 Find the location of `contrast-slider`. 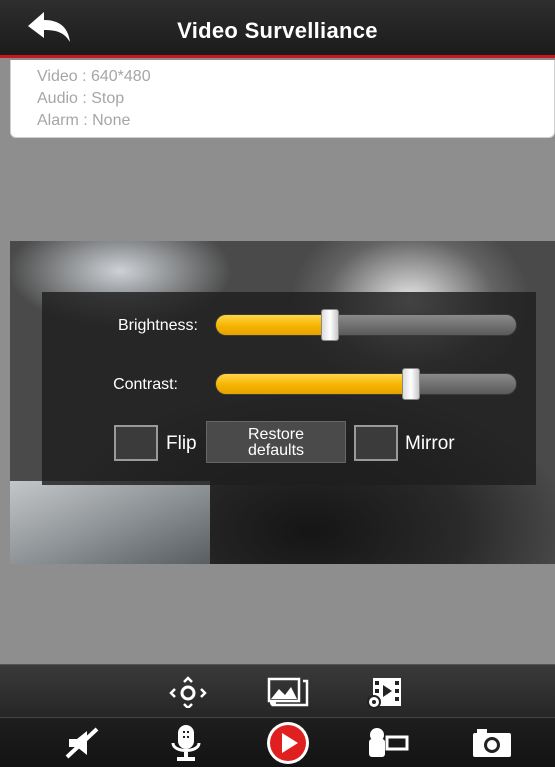

contrast-slider is located at coordinates (366, 384).